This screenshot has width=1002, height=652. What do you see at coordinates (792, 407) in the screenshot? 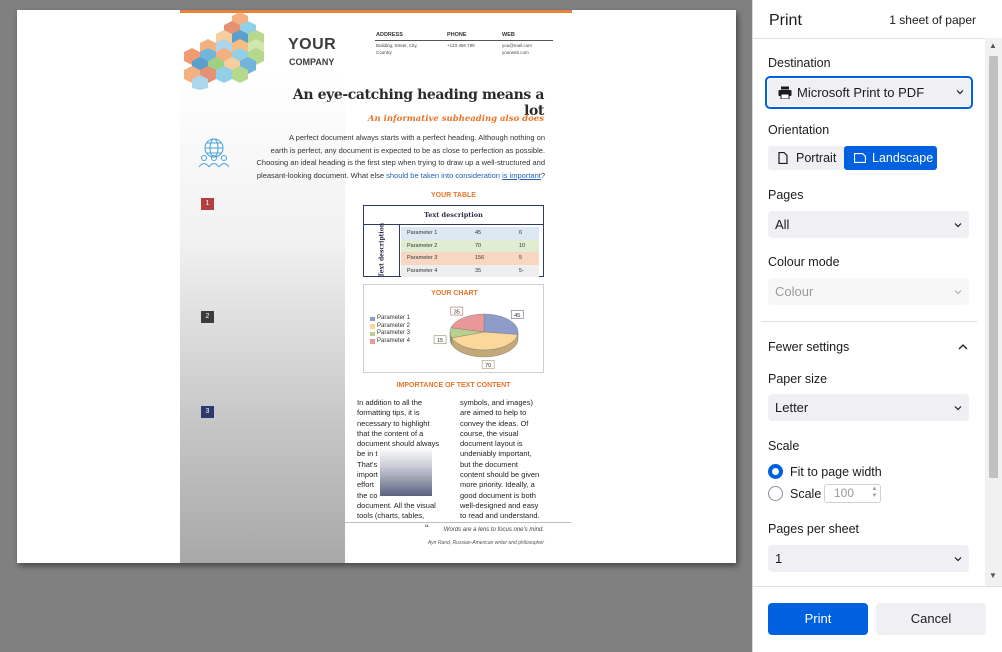
I see `paper-size-value: Letter` at bounding box center [792, 407].